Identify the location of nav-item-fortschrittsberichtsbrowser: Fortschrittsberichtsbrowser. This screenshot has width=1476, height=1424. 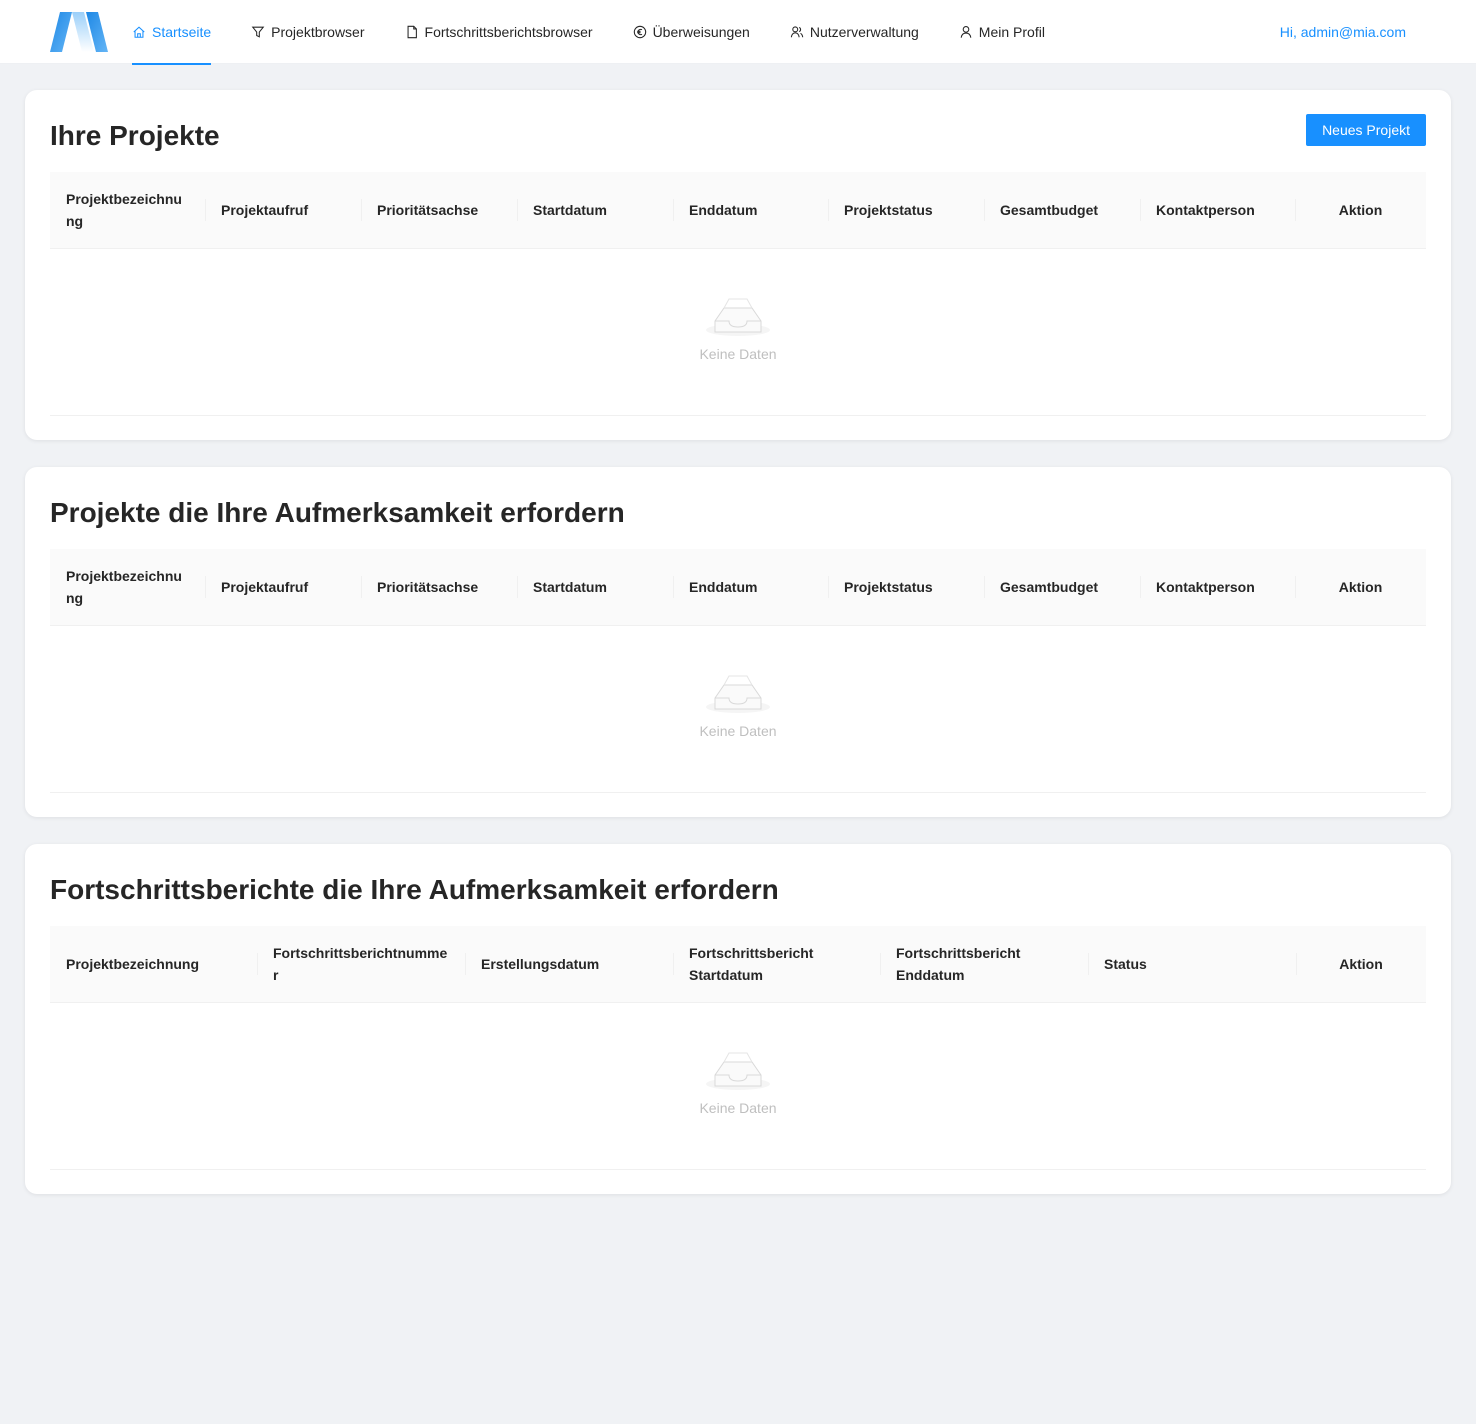
(499, 32).